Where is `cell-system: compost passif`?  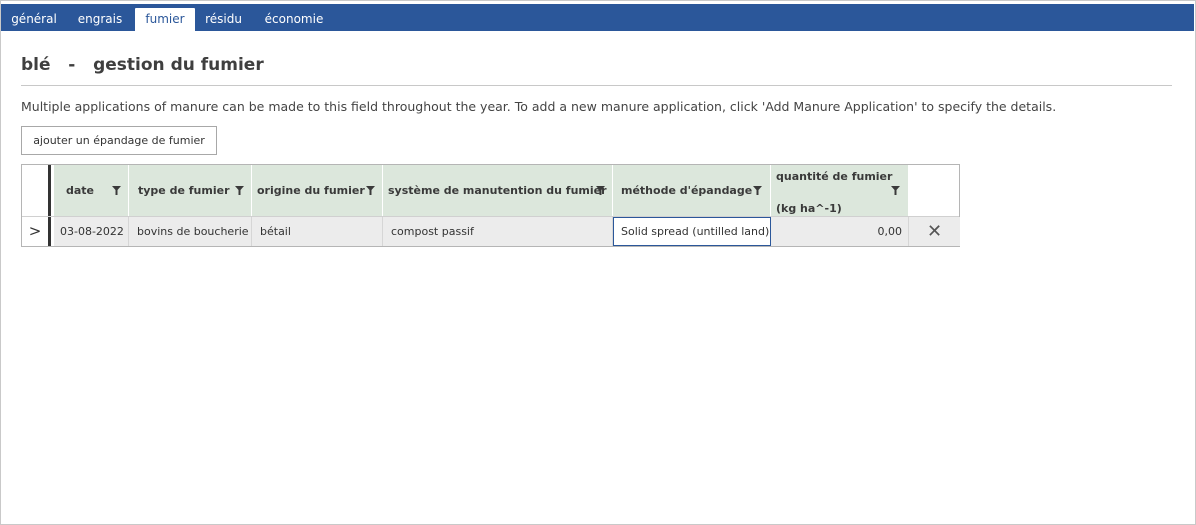
cell-system: compost passif is located at coordinates (498, 231).